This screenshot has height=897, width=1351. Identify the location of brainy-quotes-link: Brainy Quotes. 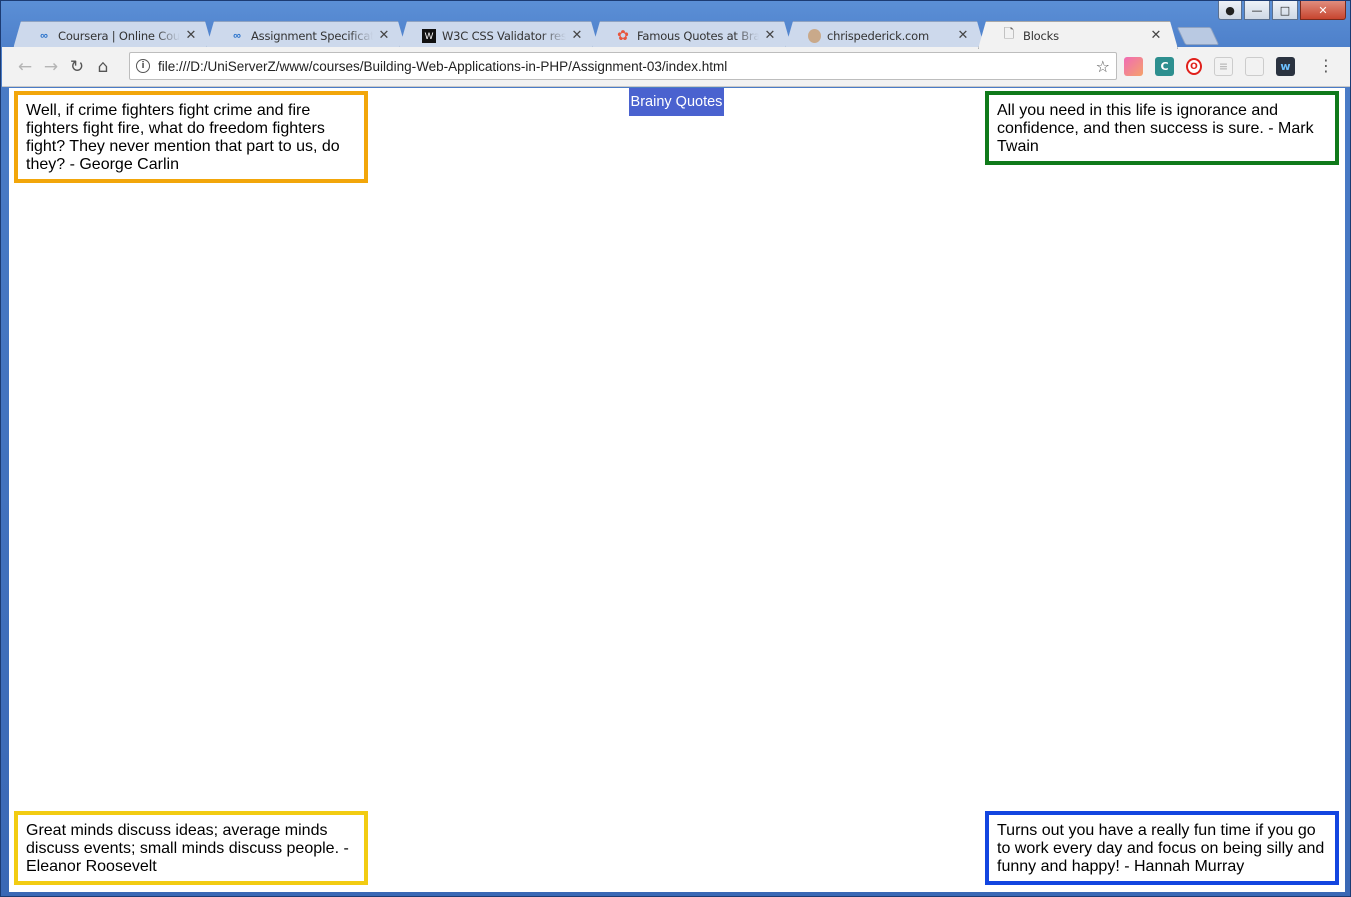
(676, 102).